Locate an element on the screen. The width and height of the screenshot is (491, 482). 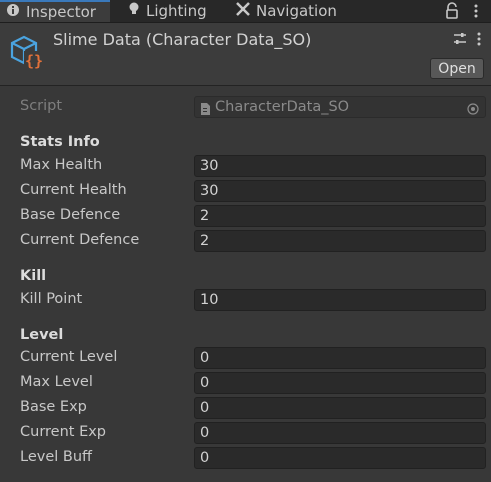
tab-navigation: Navigation is located at coordinates (294, 11).